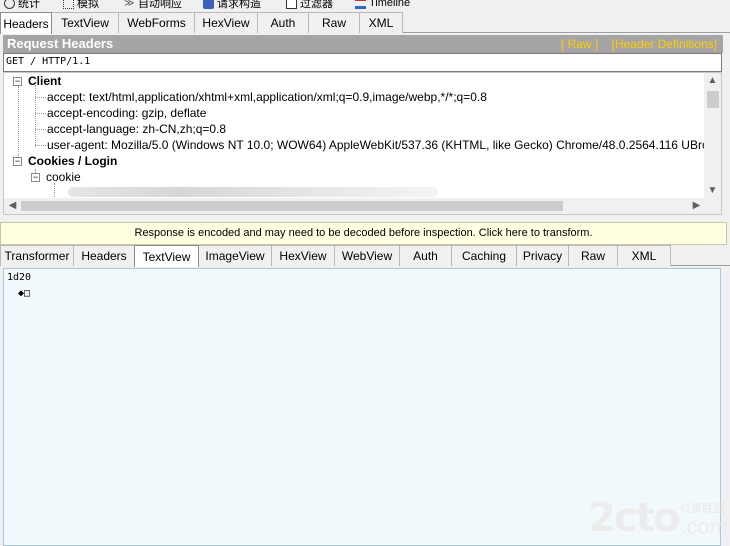 This screenshot has width=730, height=546. I want to click on headers-vertical-scrollbar: ▲ ▼, so click(712, 136).